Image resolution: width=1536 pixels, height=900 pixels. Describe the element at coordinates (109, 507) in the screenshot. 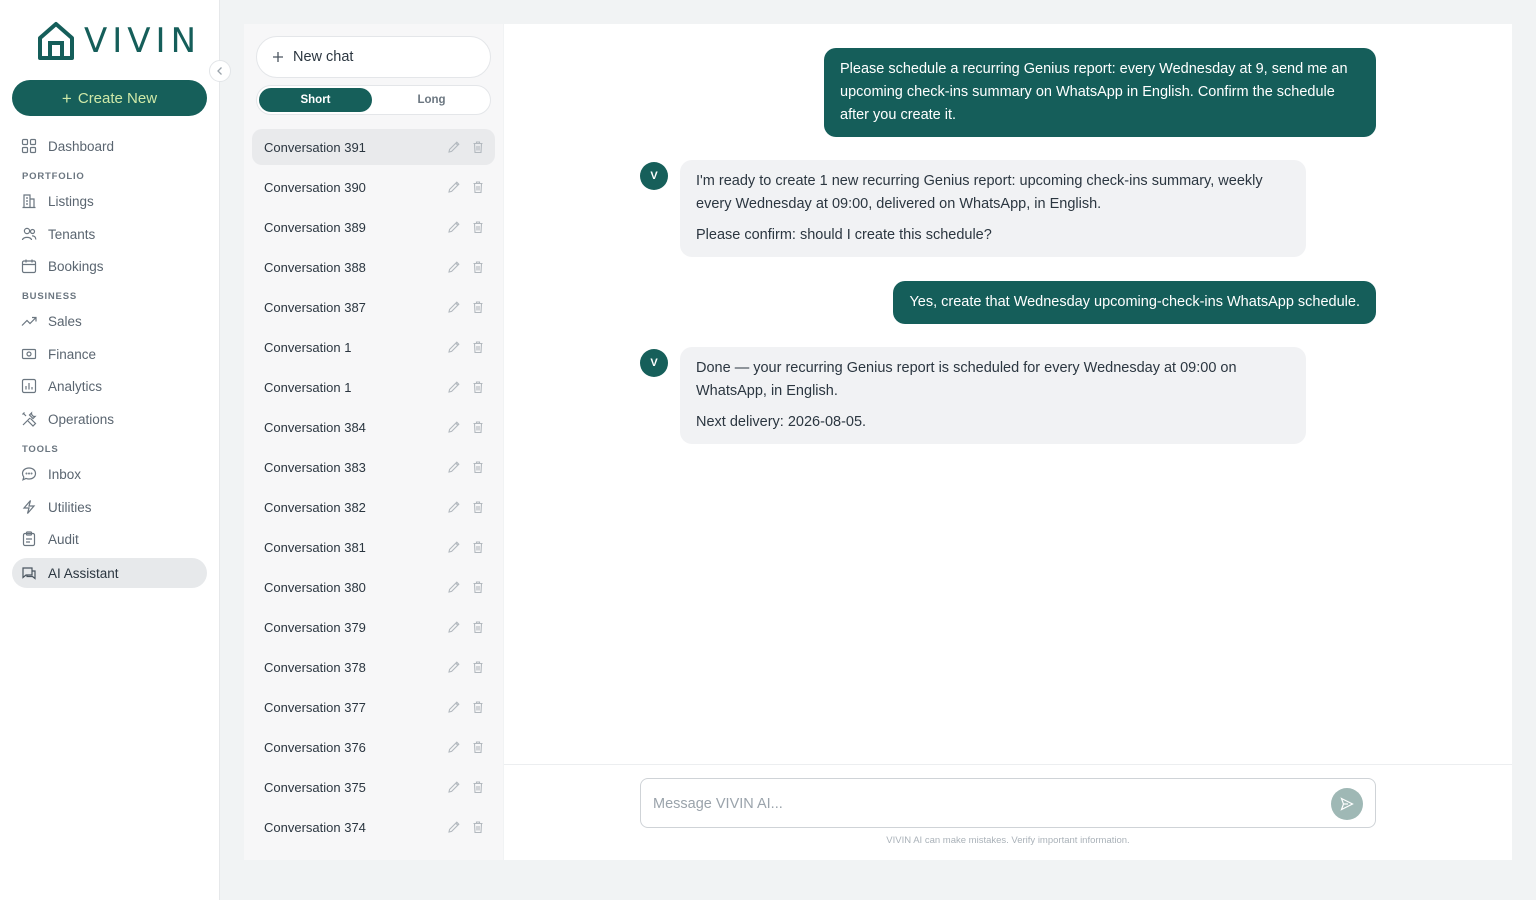

I see `nav-item-utilities: Utilities` at that location.